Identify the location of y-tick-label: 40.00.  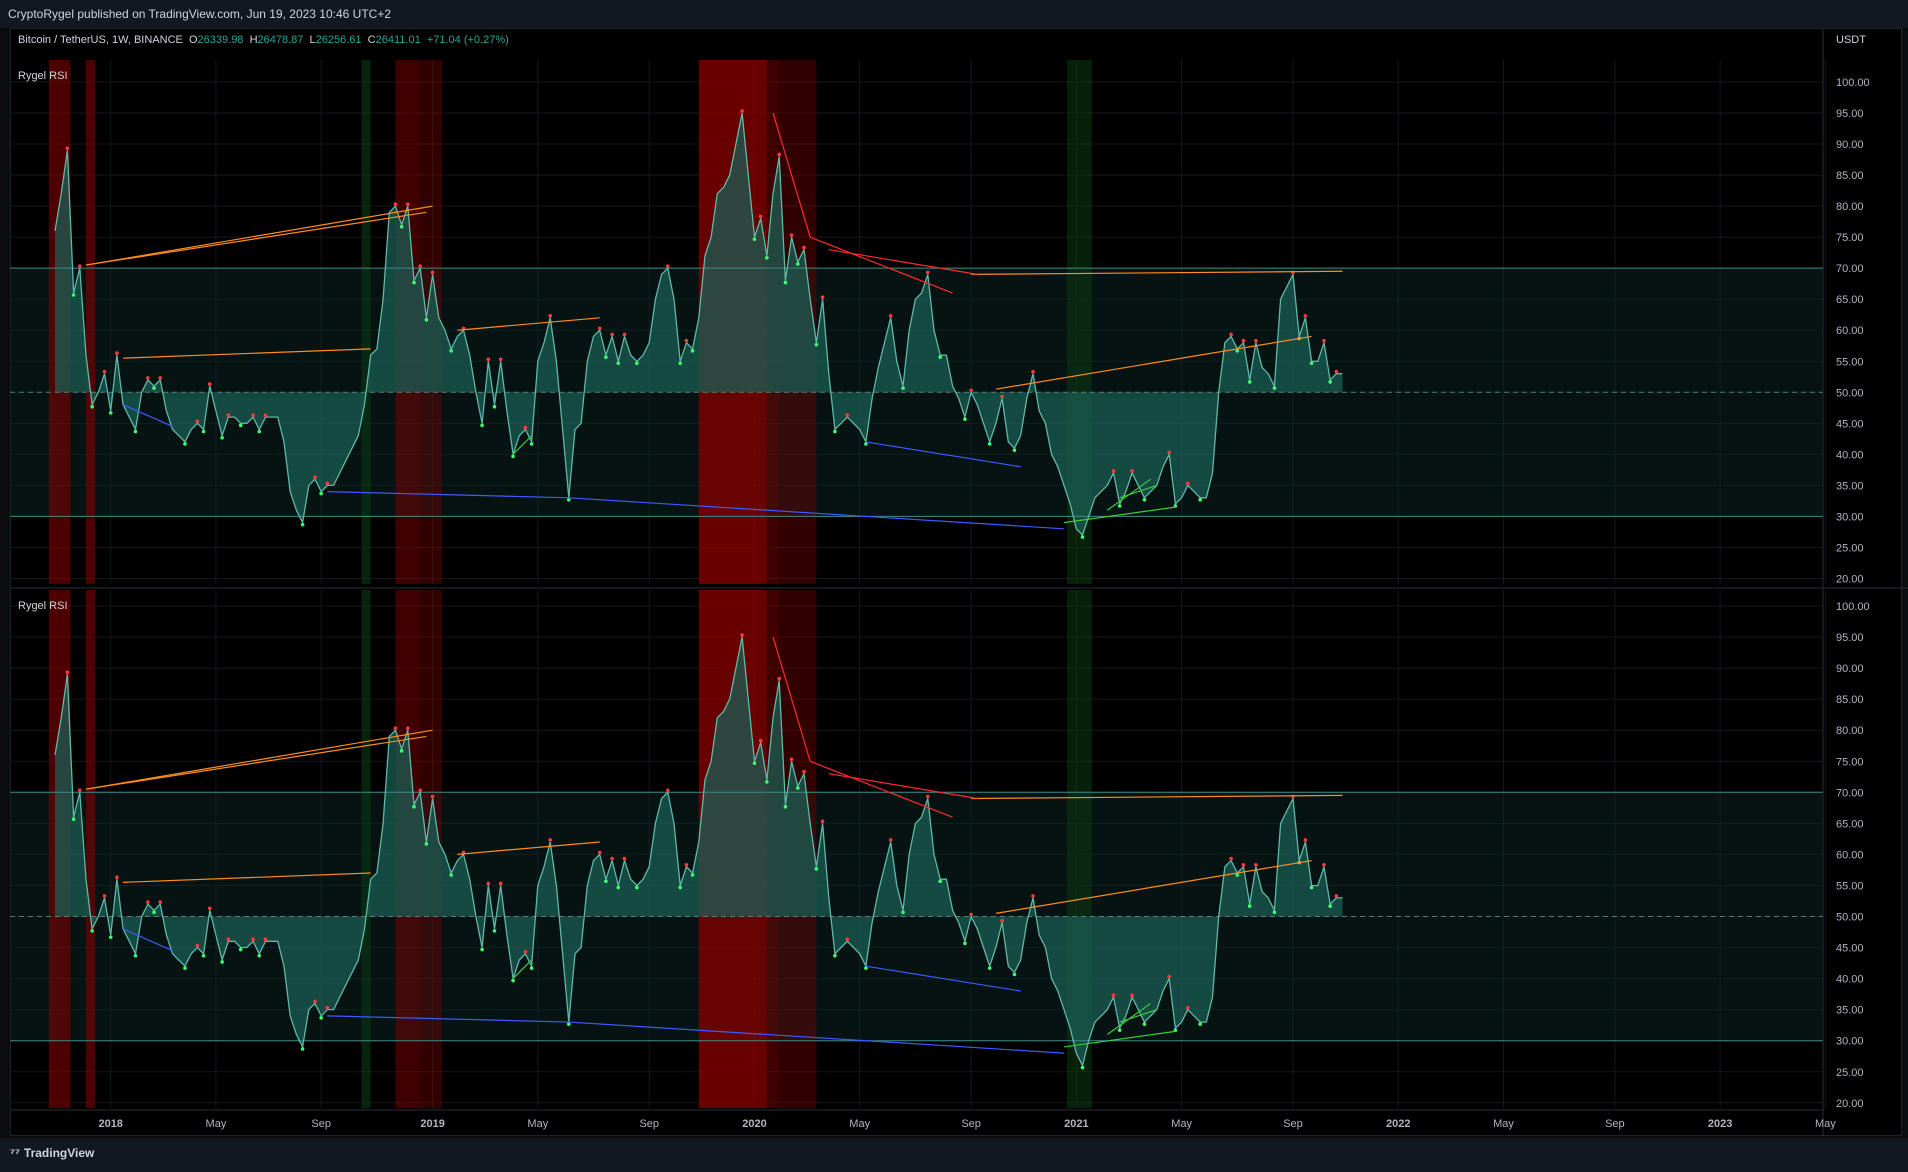
(1850, 455).